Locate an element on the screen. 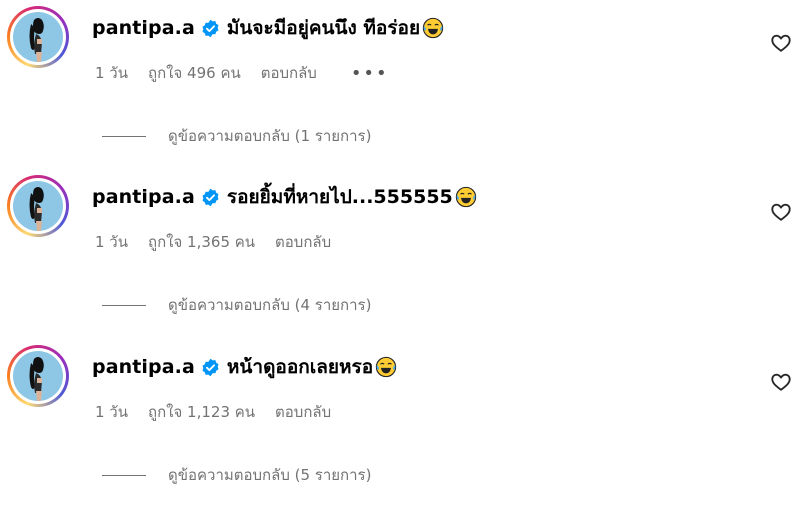 The width and height of the screenshot is (800, 515). comment-meta: 1 วัน ถูกใจ 1,365 คน ตอบกลับ is located at coordinates (223, 242).